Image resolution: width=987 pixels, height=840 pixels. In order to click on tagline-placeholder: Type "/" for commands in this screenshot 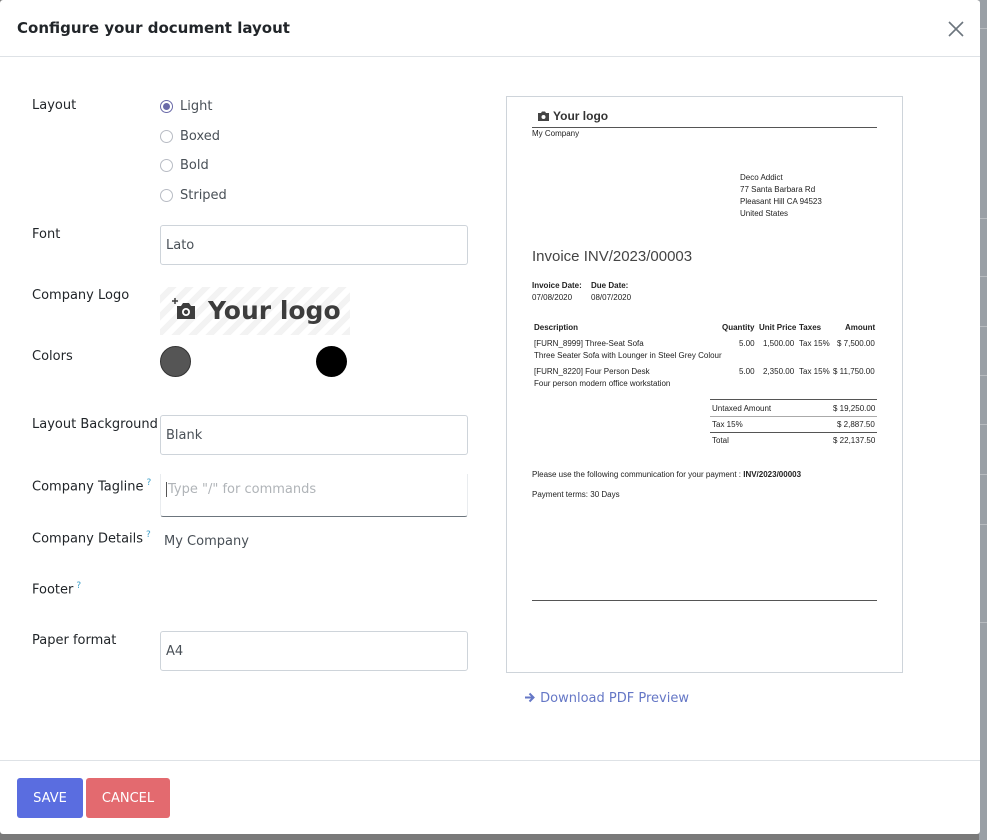, I will do `click(241, 489)`.